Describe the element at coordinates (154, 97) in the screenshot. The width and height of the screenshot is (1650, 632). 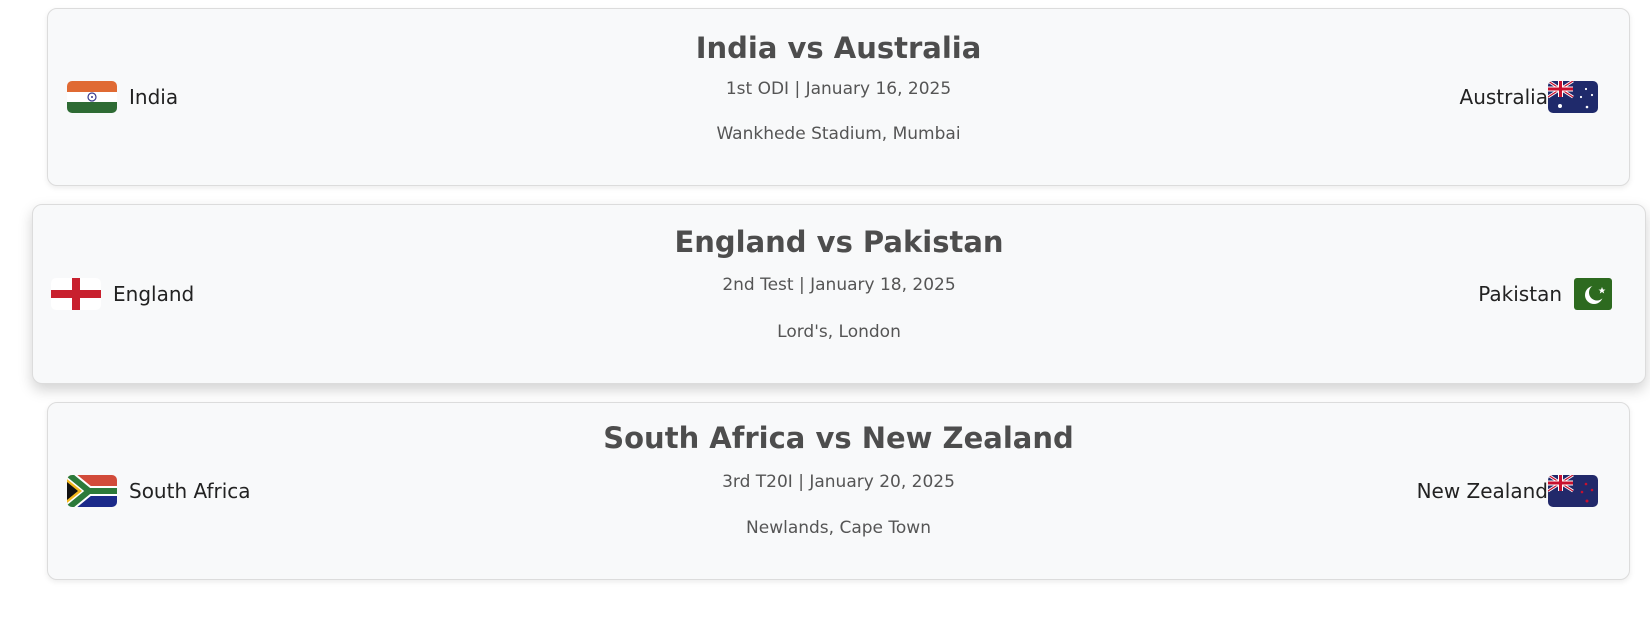
I see `team-name: India` at that location.